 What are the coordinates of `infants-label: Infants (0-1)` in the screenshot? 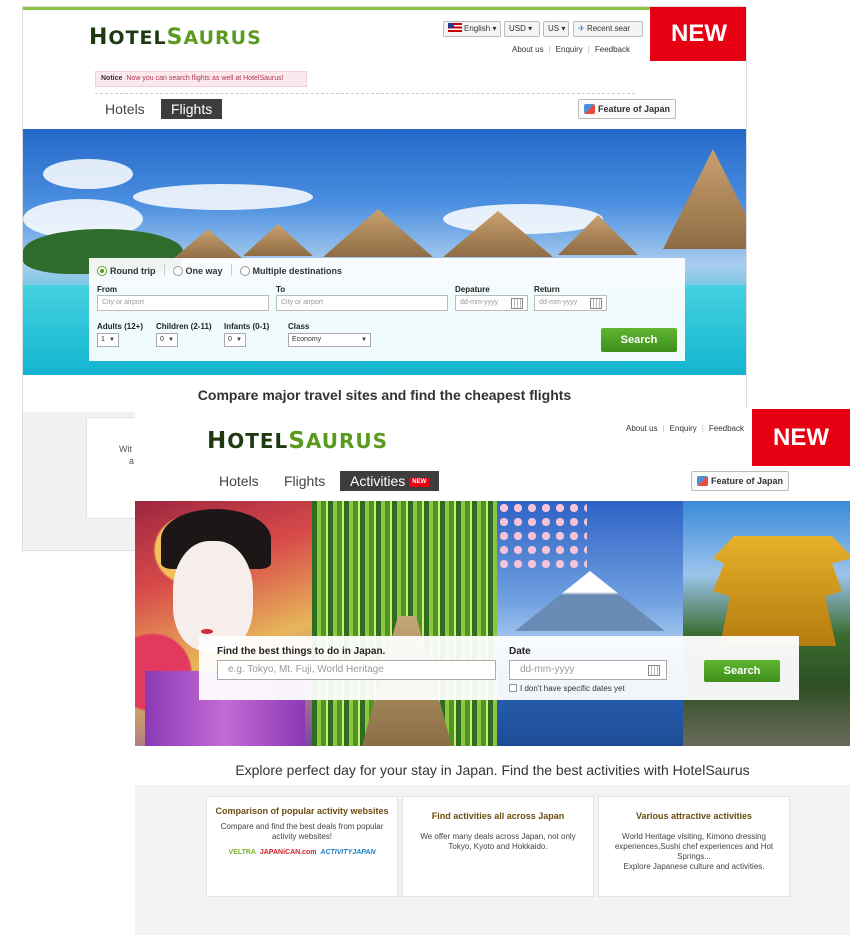 It's located at (247, 326).